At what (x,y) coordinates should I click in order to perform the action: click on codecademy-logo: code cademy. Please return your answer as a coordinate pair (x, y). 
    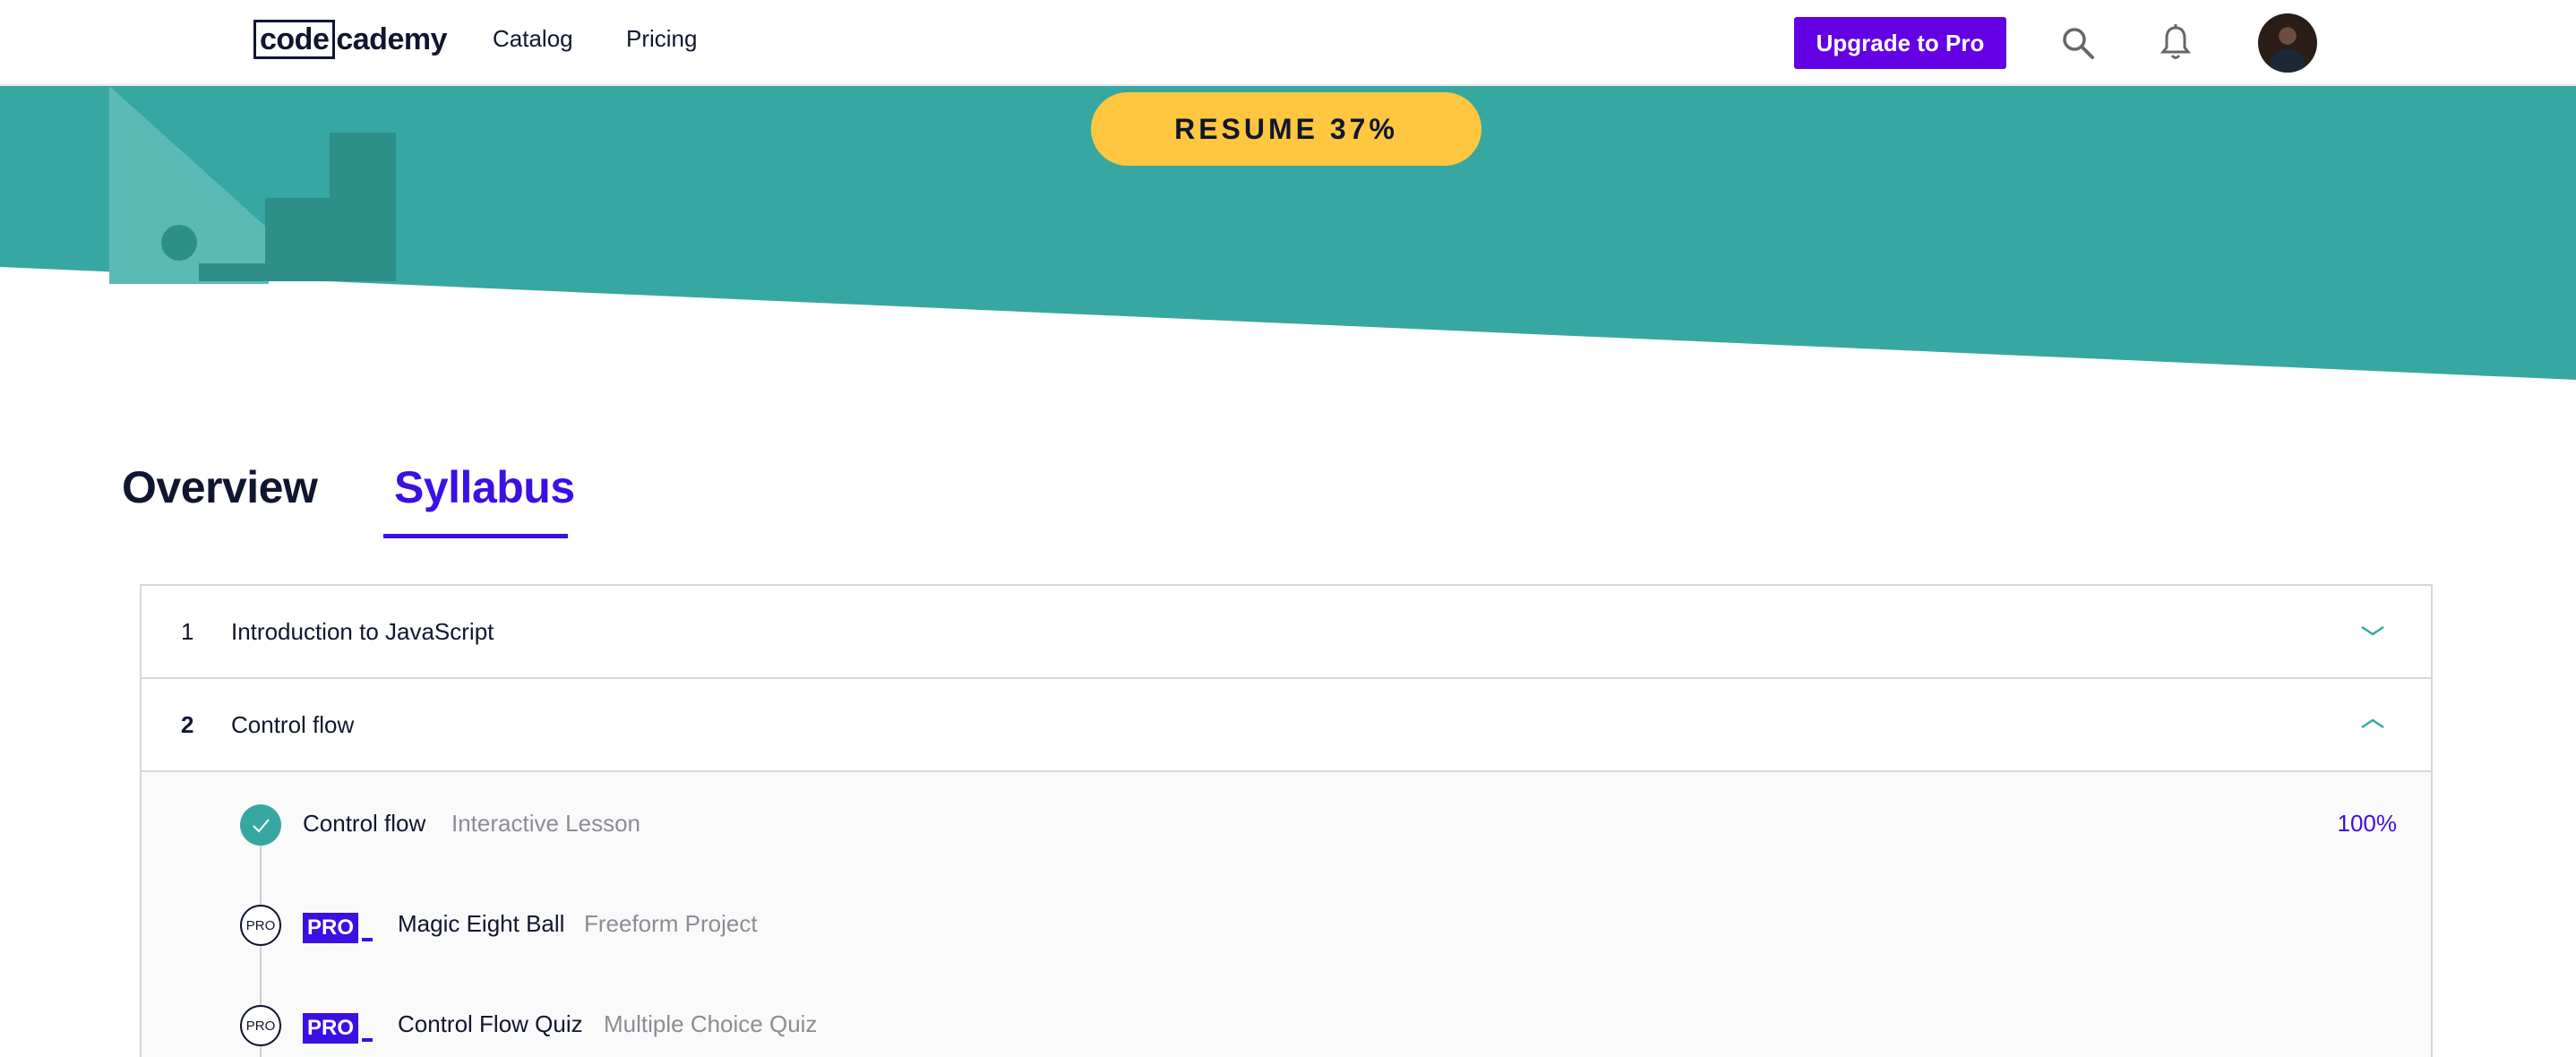
    Looking at the image, I should click on (350, 40).